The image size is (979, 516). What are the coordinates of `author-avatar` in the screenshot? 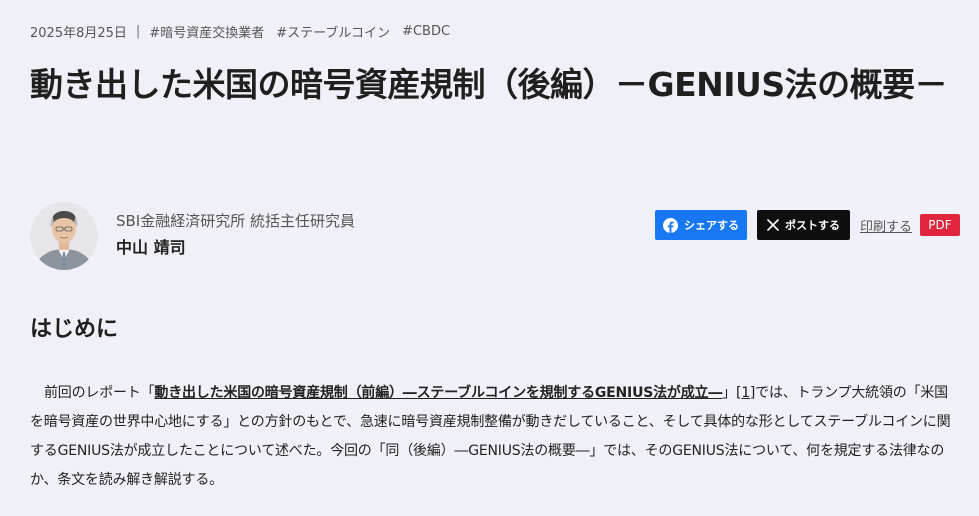 It's located at (64, 236).